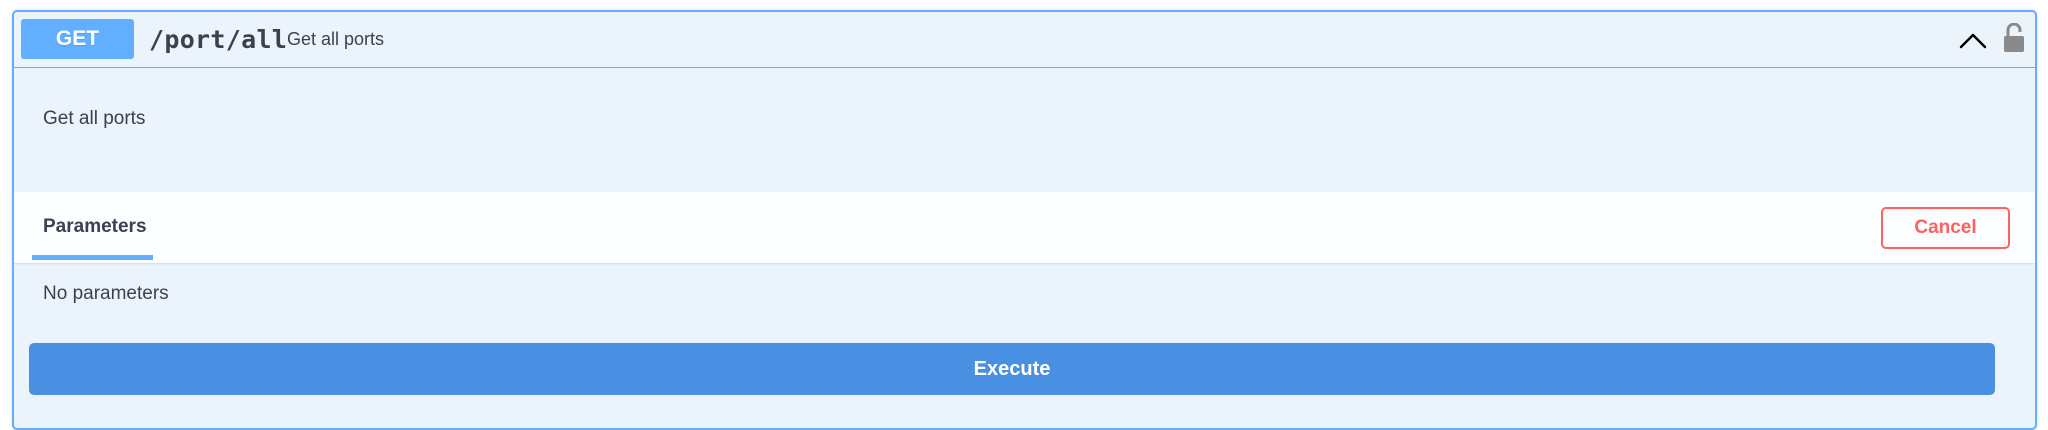 The height and width of the screenshot is (430, 2048). Describe the element at coordinates (106, 293) in the screenshot. I see `no-parameters-text: No parameters` at that location.